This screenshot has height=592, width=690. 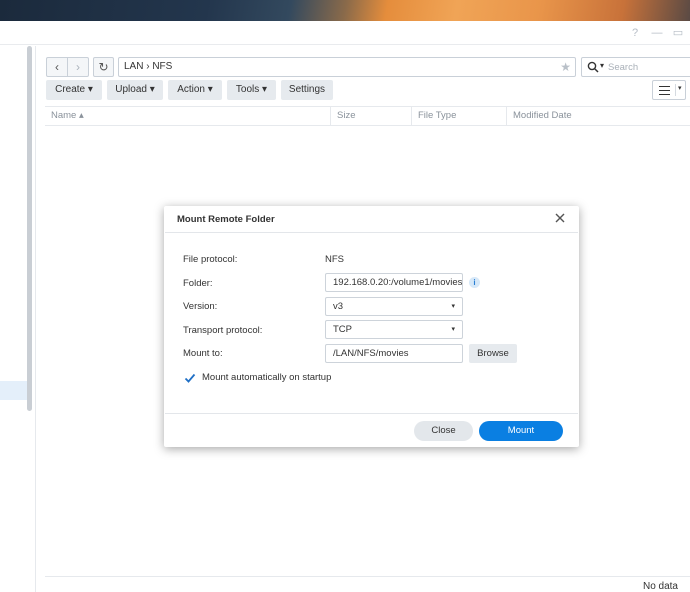 I want to click on window-titlebar: ? — ▭, so click(x=345, y=33).